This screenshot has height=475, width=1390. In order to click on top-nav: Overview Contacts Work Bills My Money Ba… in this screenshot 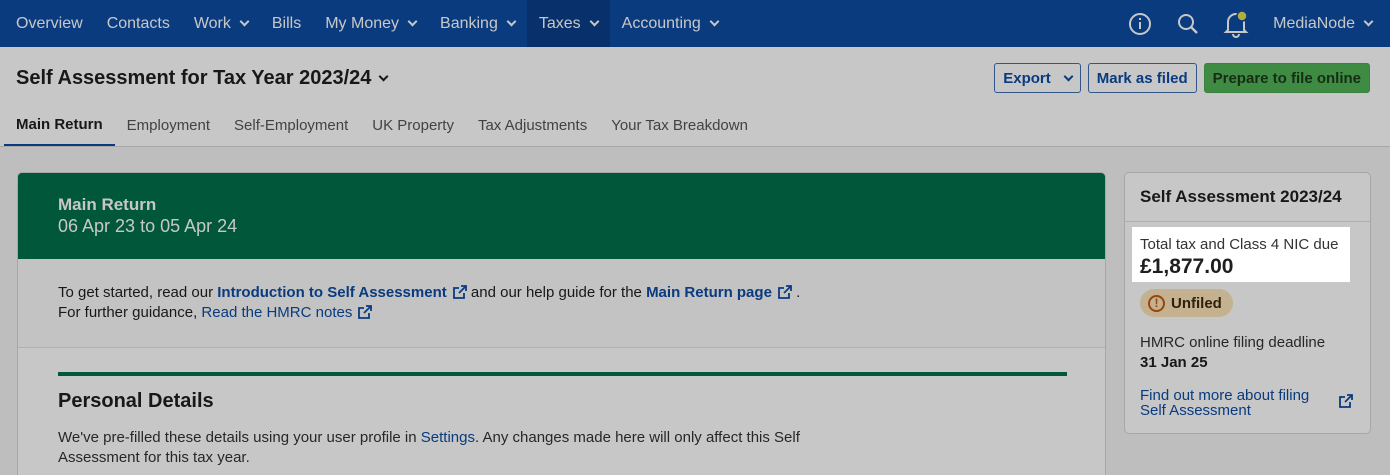, I will do `click(695, 23)`.